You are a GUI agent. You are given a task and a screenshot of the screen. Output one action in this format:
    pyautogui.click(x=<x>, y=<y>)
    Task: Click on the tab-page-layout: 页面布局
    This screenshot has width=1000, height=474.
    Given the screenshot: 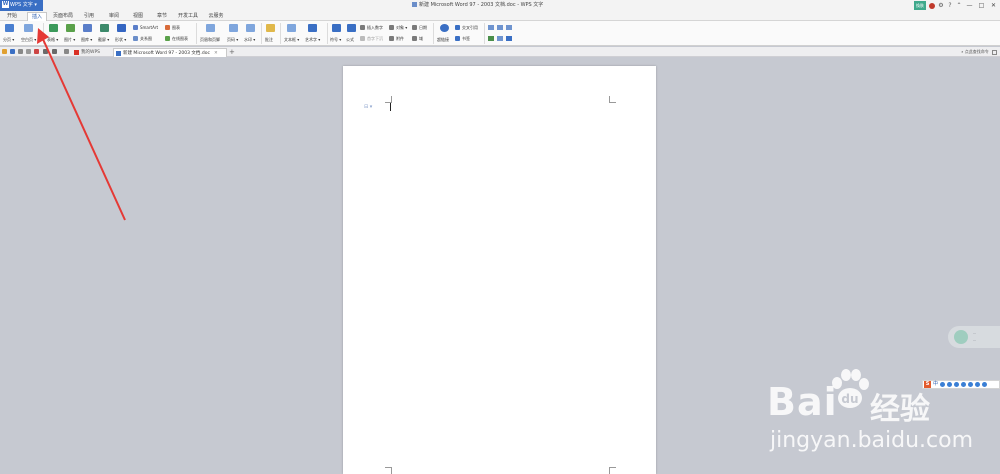 What is the action you would take?
    pyautogui.click(x=63, y=16)
    